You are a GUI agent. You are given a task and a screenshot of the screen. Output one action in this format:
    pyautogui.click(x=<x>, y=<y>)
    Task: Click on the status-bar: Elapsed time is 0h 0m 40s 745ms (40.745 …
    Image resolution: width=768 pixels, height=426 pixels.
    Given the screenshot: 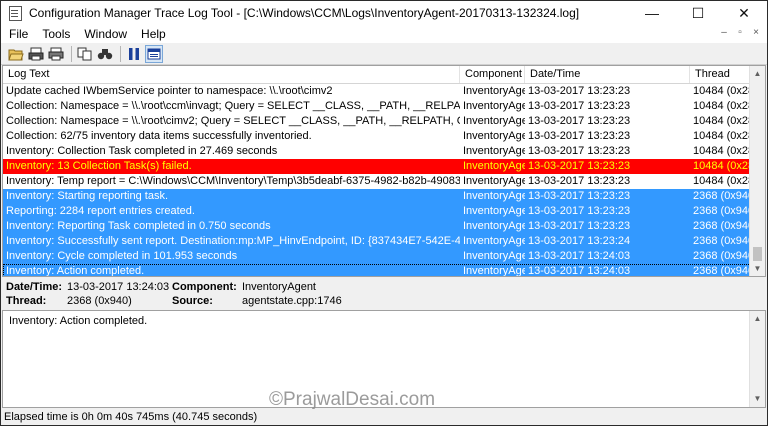 What is the action you would take?
    pyautogui.click(x=384, y=417)
    